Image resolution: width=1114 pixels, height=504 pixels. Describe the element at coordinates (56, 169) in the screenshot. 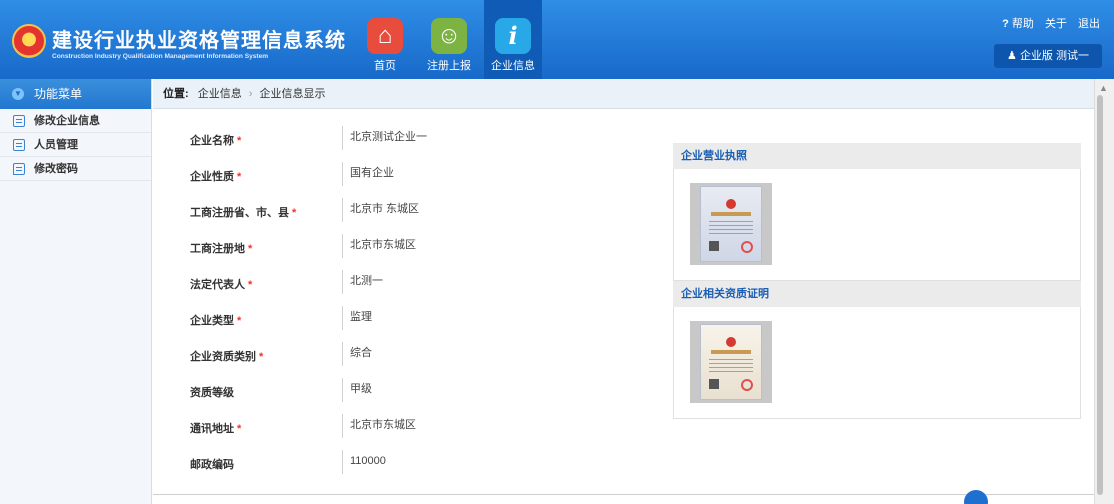

I see `sidebar-item-label: 修改密码` at that location.